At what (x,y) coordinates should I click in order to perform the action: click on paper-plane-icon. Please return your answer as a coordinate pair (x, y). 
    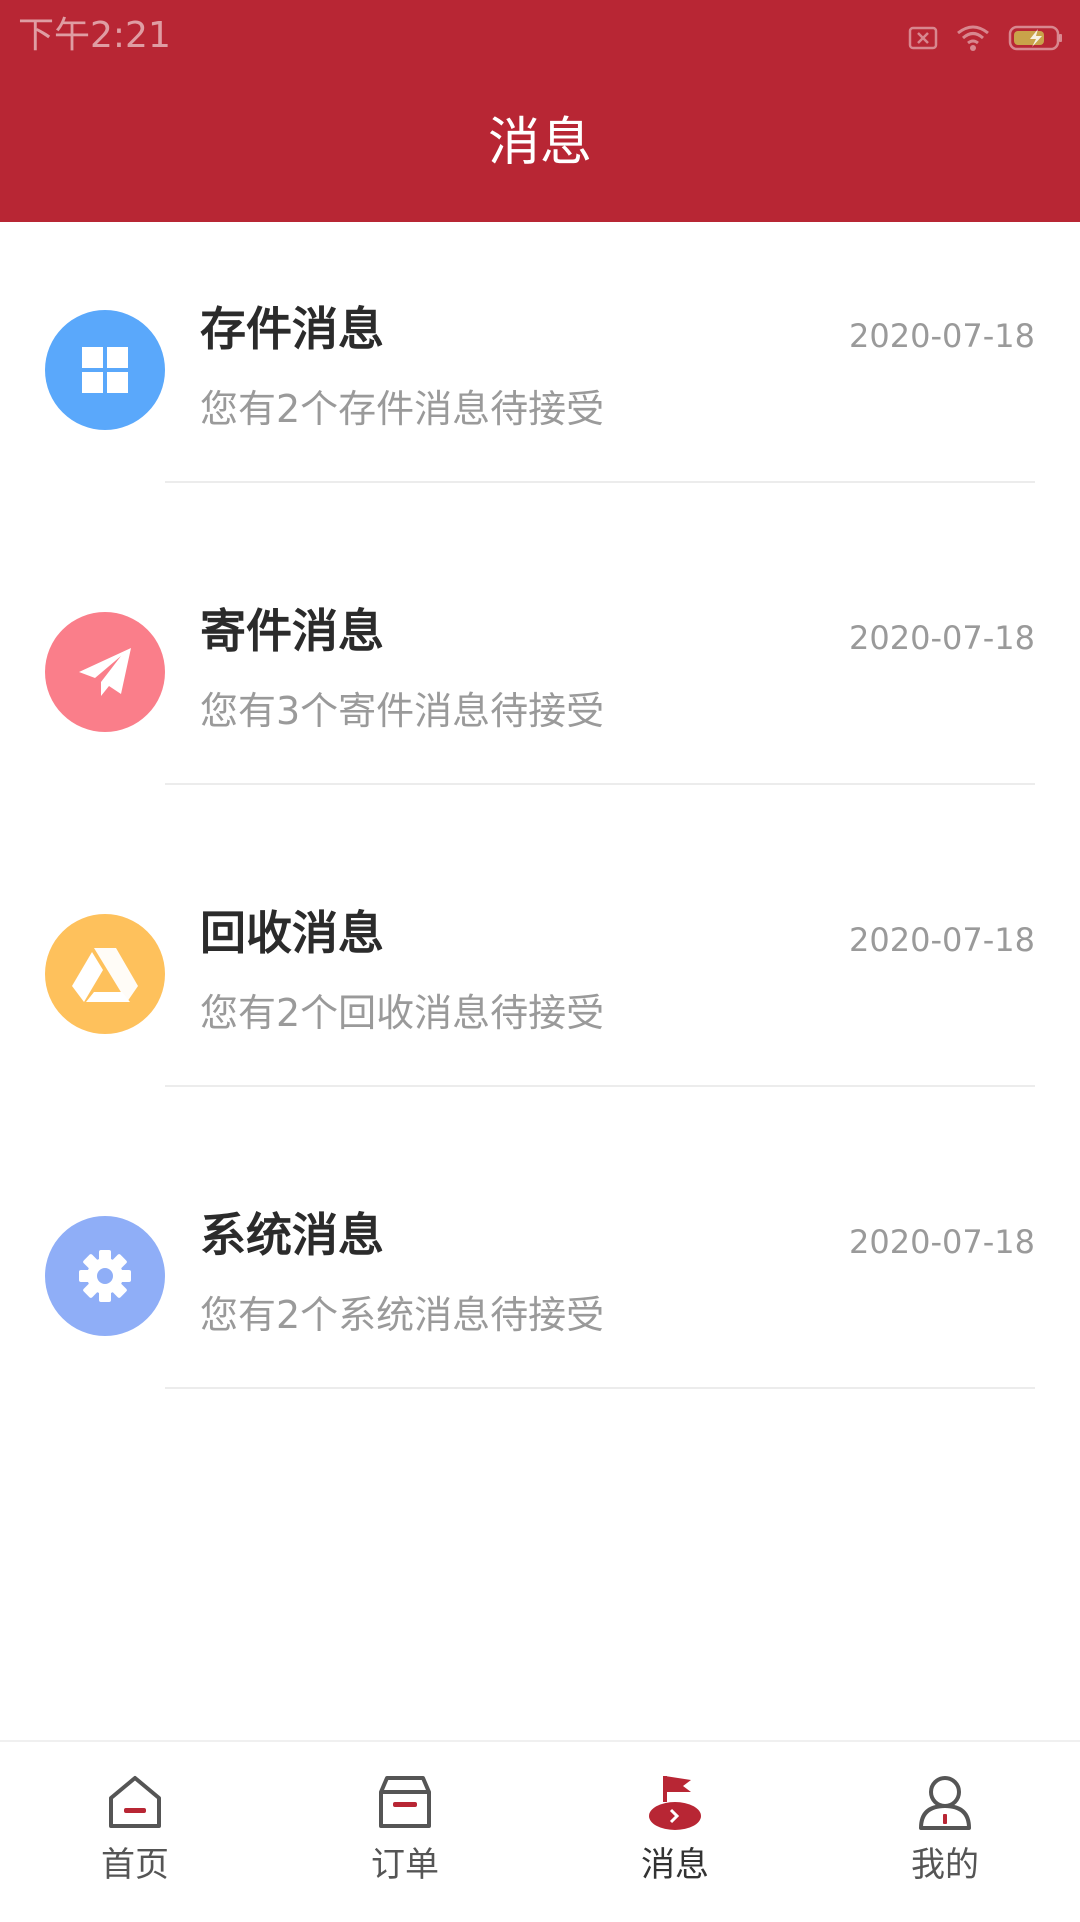
    Looking at the image, I should click on (105, 672).